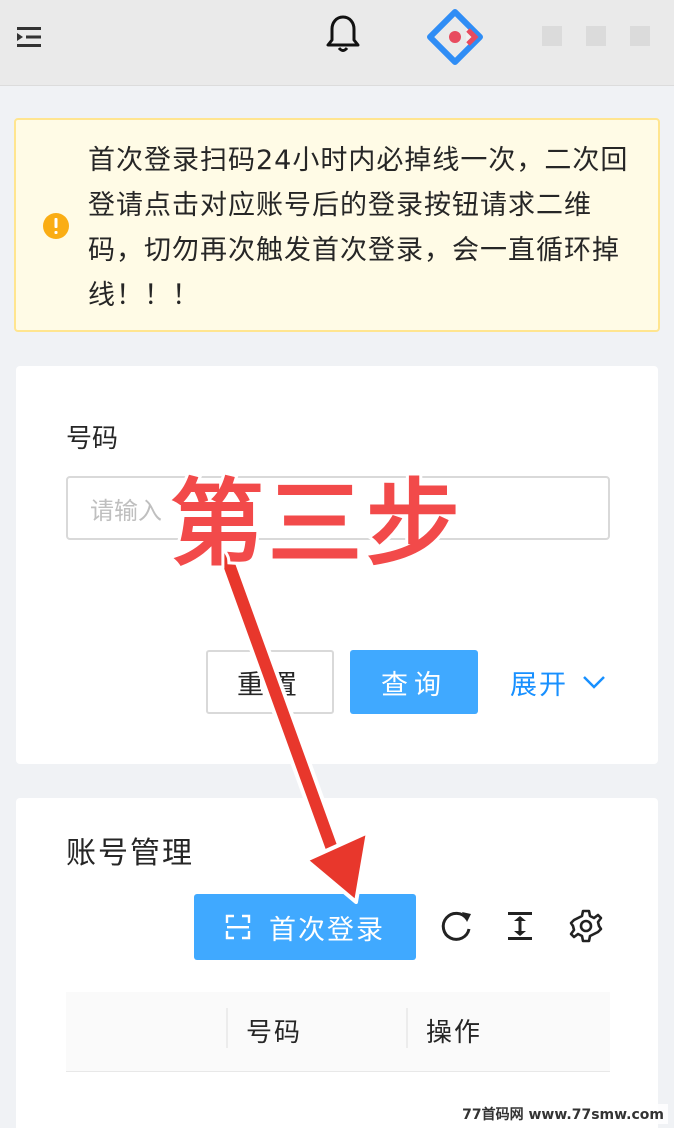 The image size is (674, 1128). I want to click on phone-input-placeholder: 请输入, so click(126, 510).